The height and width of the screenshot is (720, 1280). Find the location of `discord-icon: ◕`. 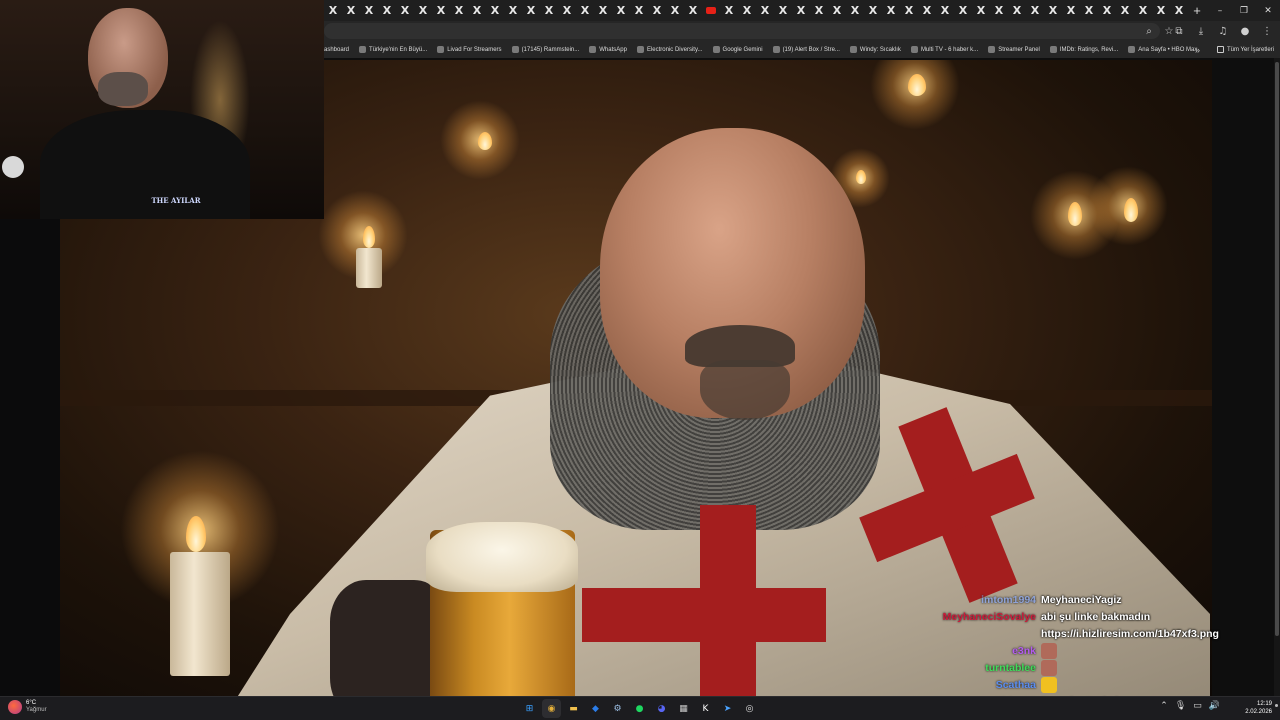

discord-icon: ◕ is located at coordinates (661, 708).